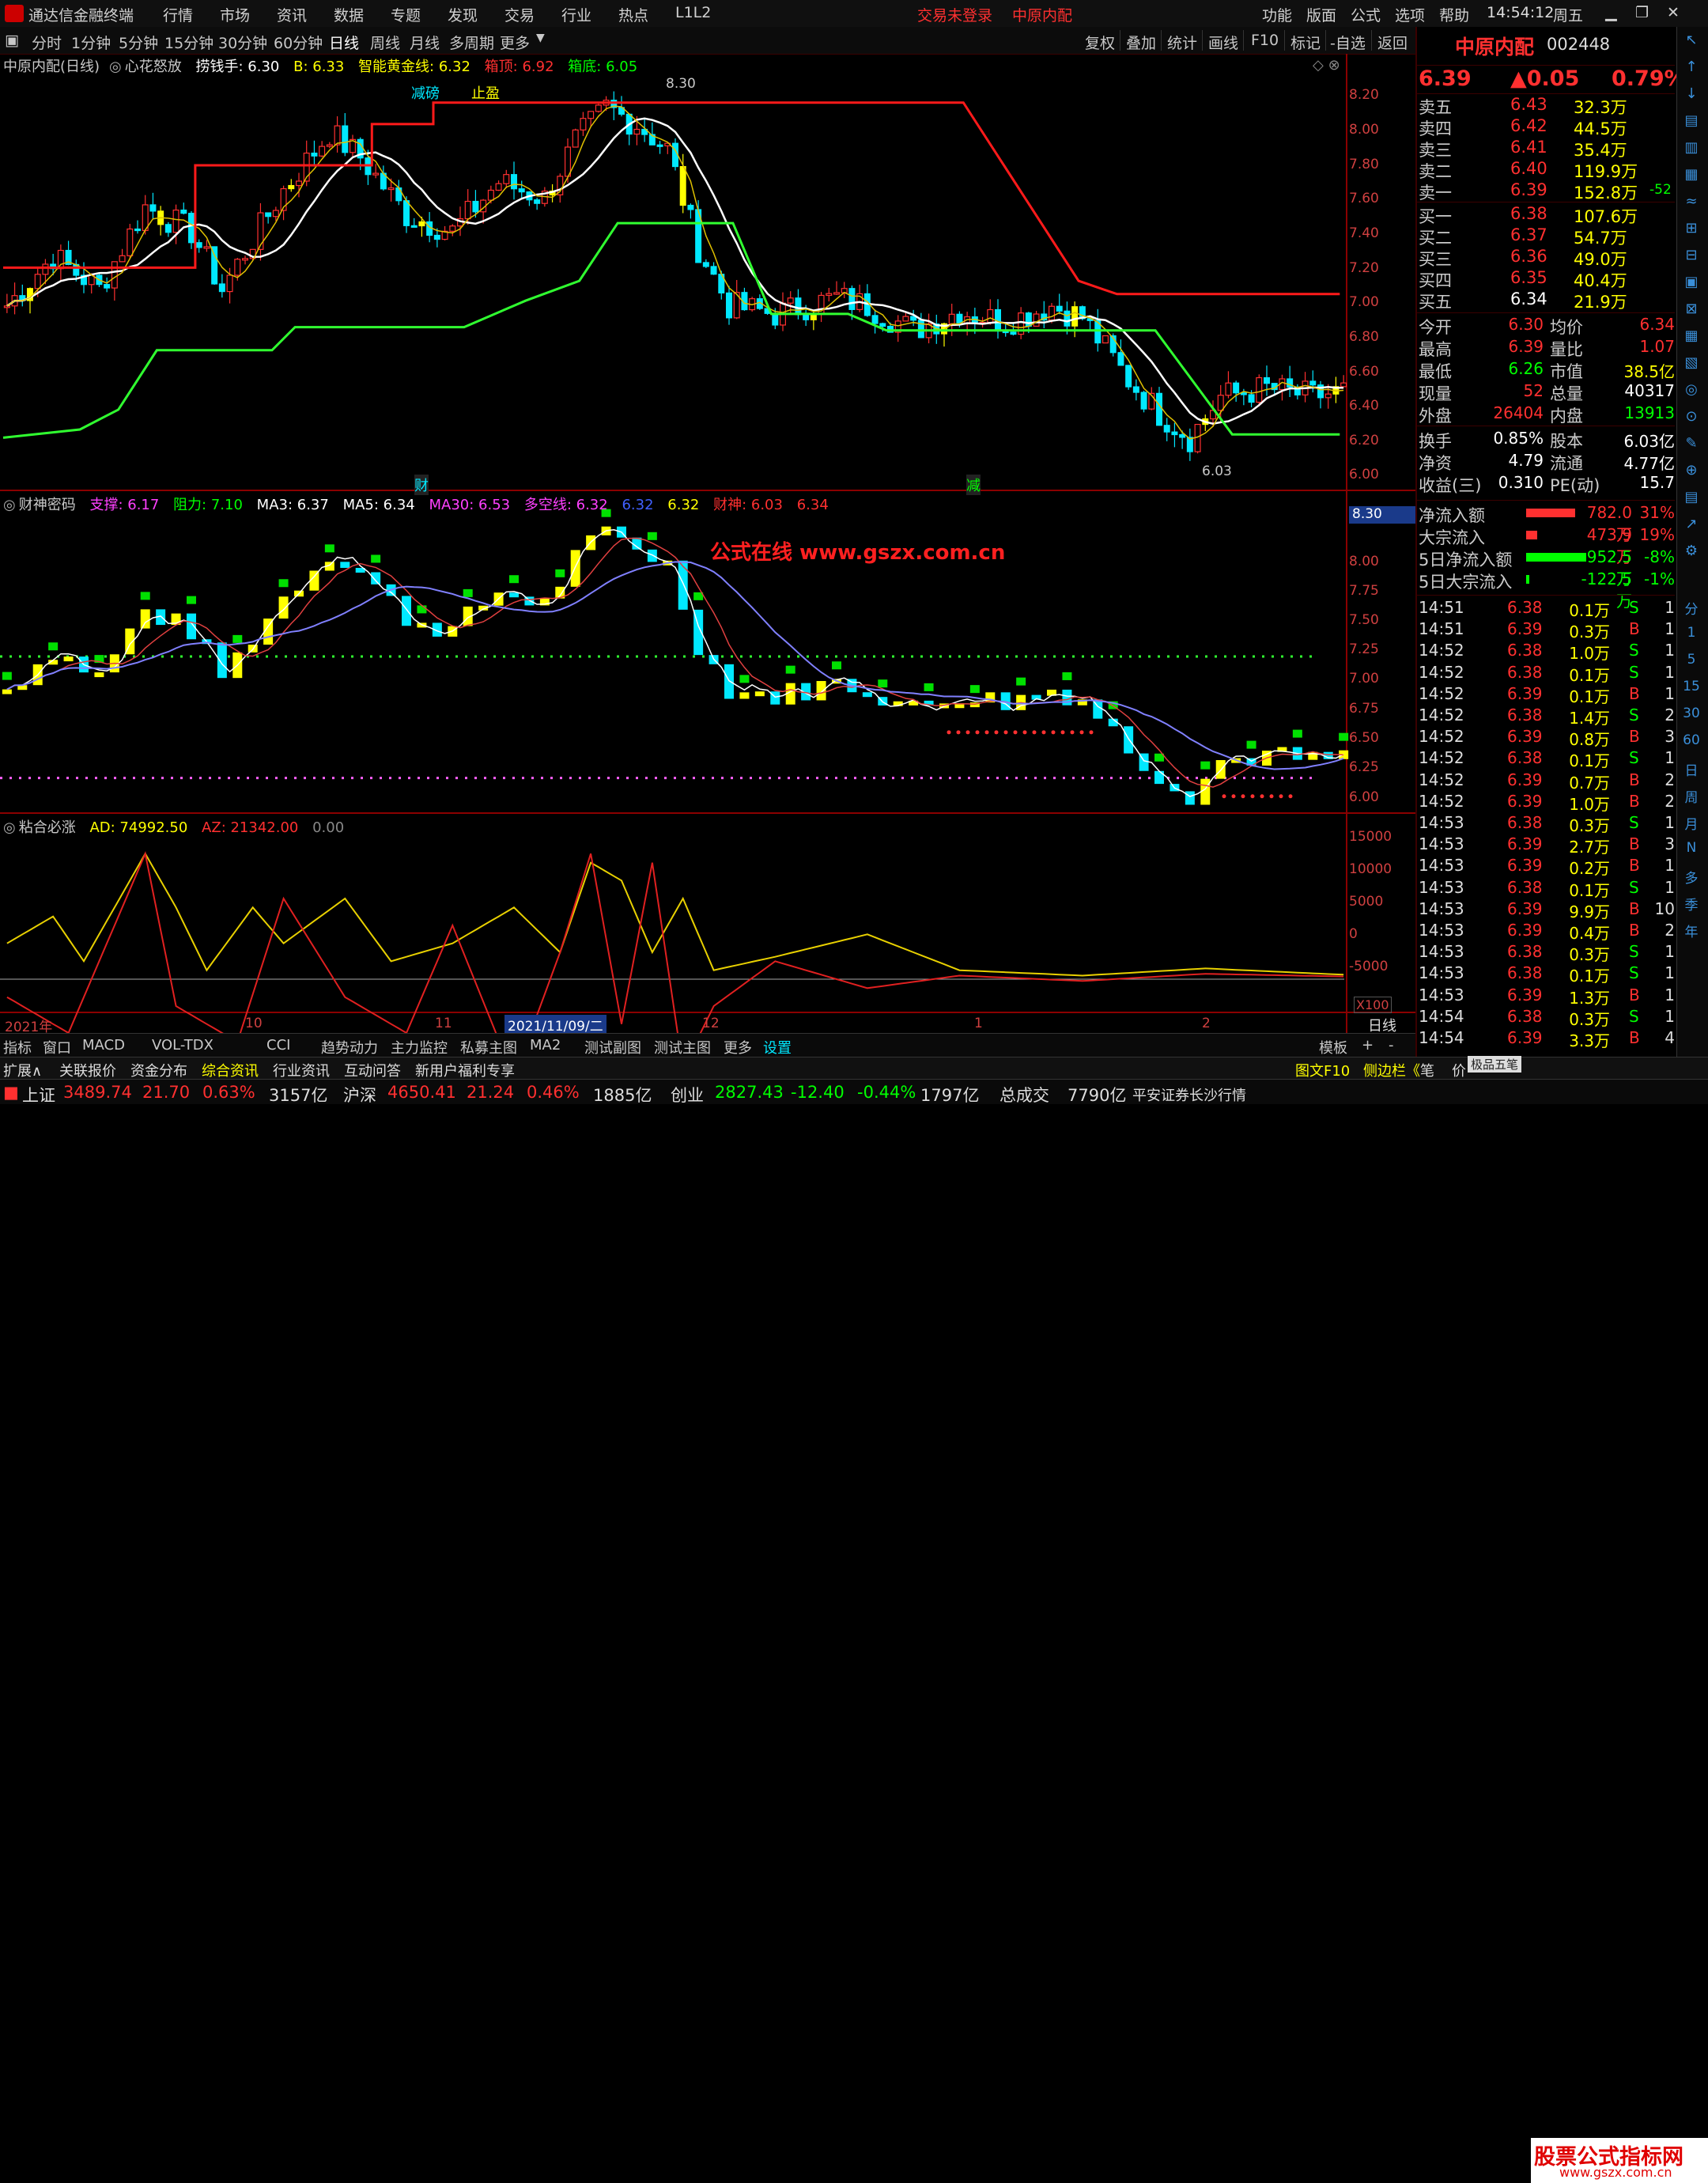 The height and width of the screenshot is (2183, 1708). Describe the element at coordinates (231, 1070) in the screenshot. I see `info-tab-3: 综合资讯` at that location.